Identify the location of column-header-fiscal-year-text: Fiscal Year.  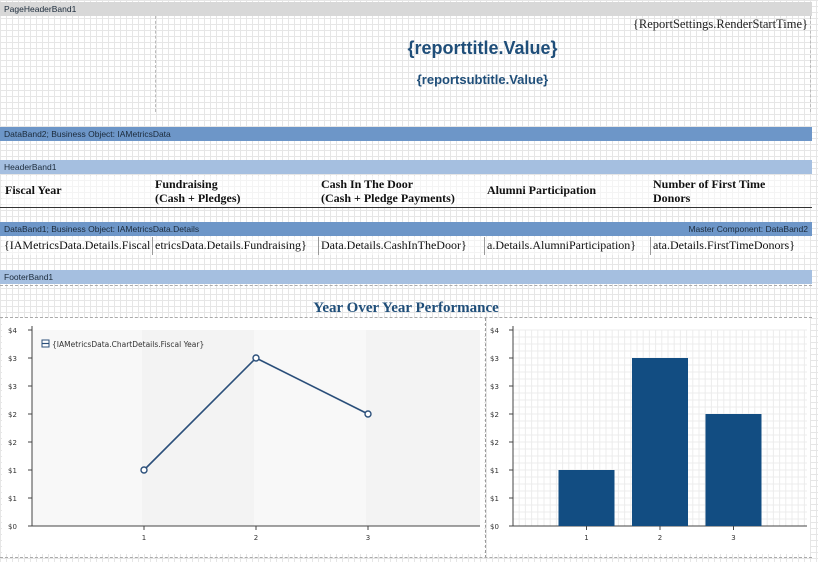
(33, 190).